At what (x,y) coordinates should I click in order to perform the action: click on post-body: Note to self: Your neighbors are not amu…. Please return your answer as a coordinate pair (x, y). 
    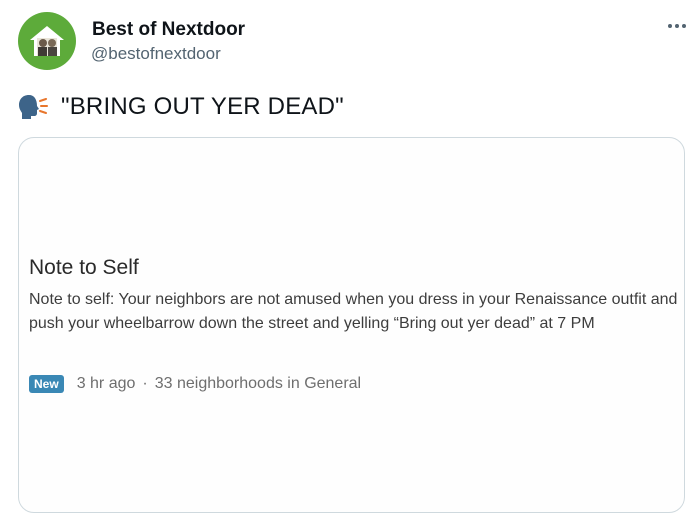
    Looking at the image, I should click on (353, 311).